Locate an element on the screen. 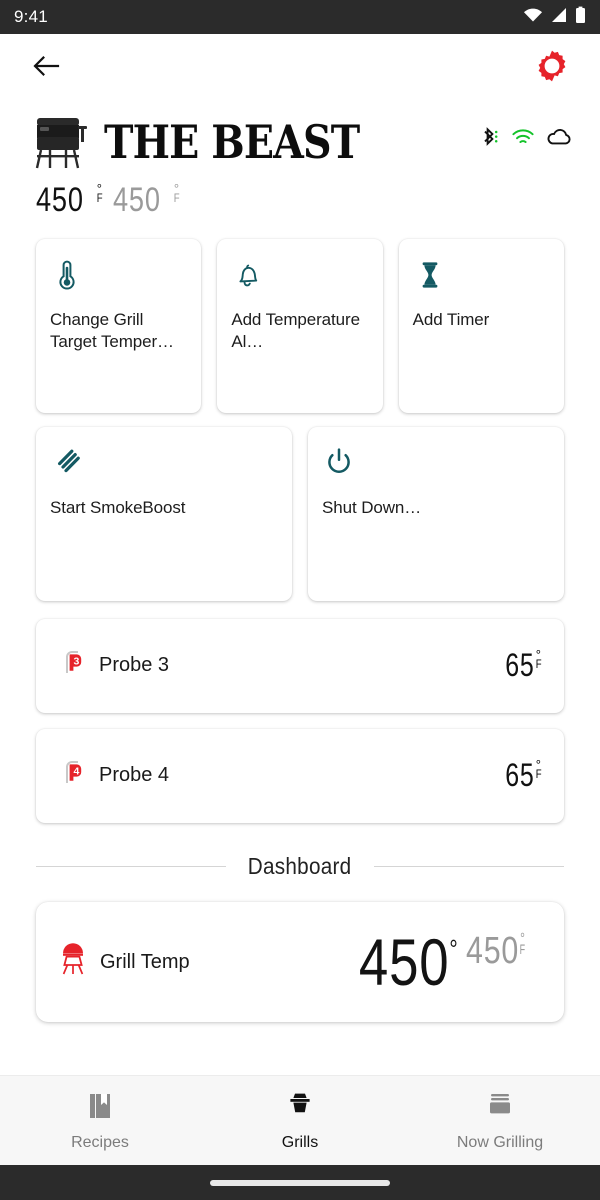  target-temp-value: 450 is located at coordinates (137, 200).